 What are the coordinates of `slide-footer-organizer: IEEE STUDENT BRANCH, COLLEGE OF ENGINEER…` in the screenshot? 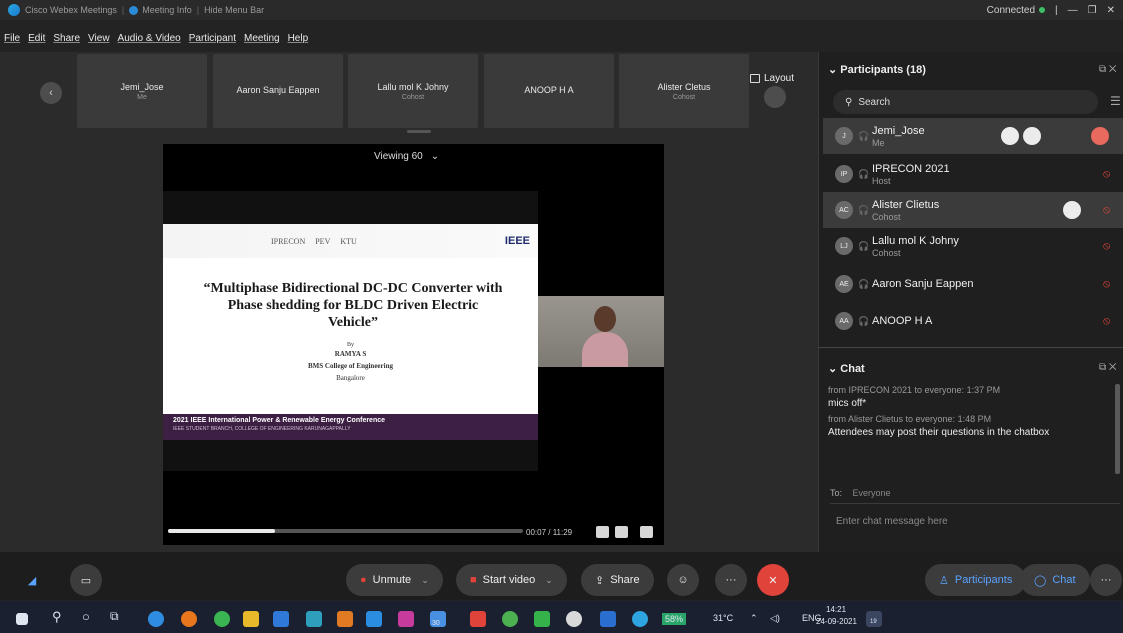 It's located at (262, 429).